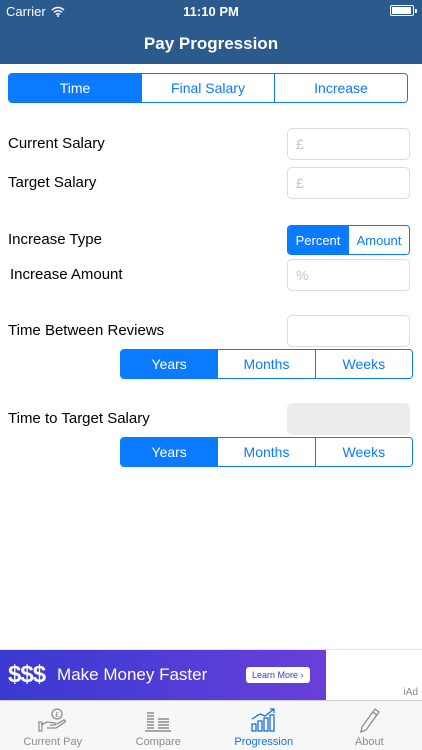 This screenshot has width=422, height=750. I want to click on current-salary-input: £, so click(348, 144).